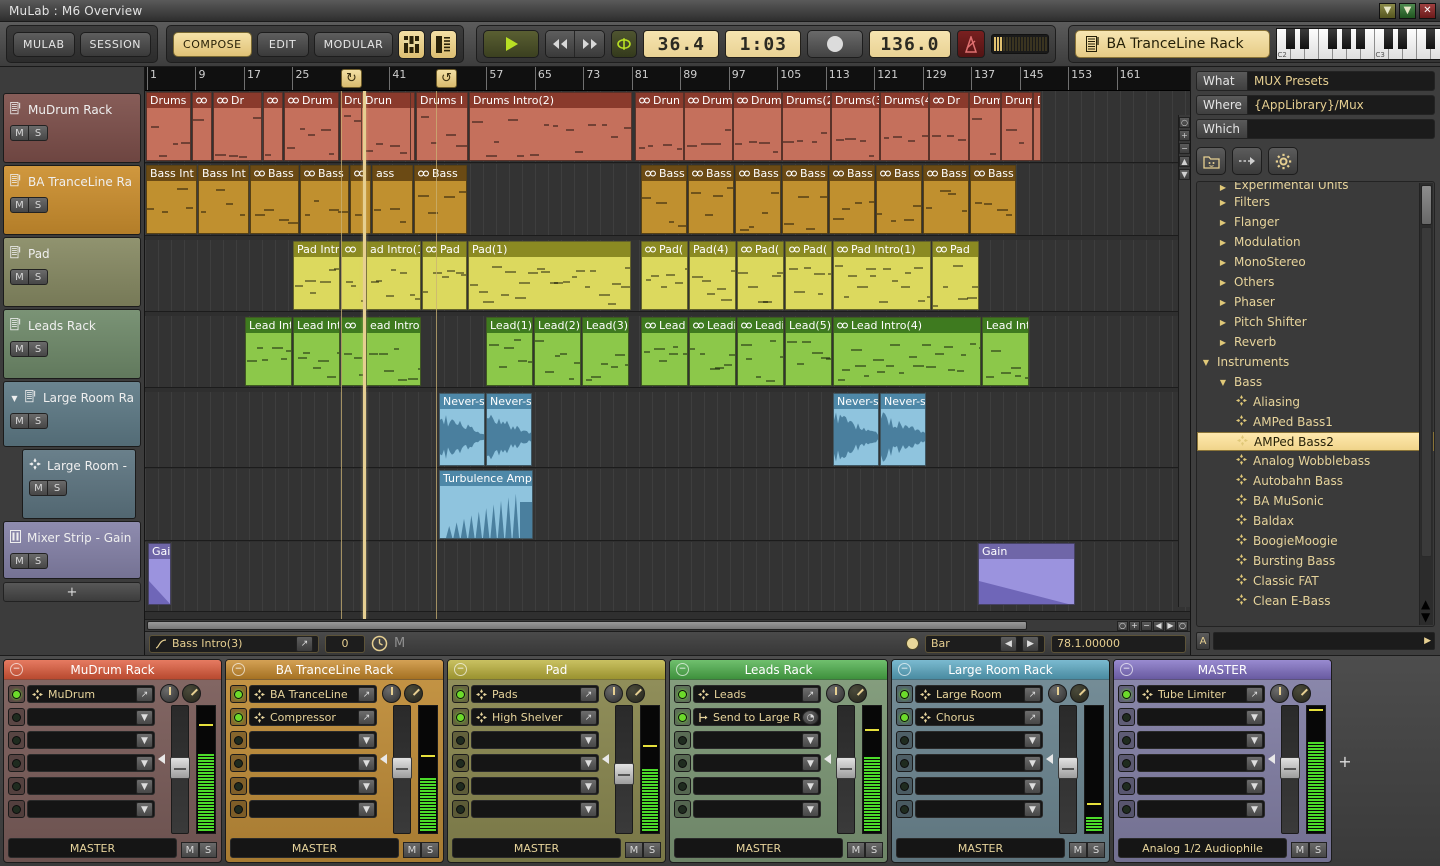  What do you see at coordinates (855, 126) in the screenshot?
I see `midi-clip: Drums(3` at bounding box center [855, 126].